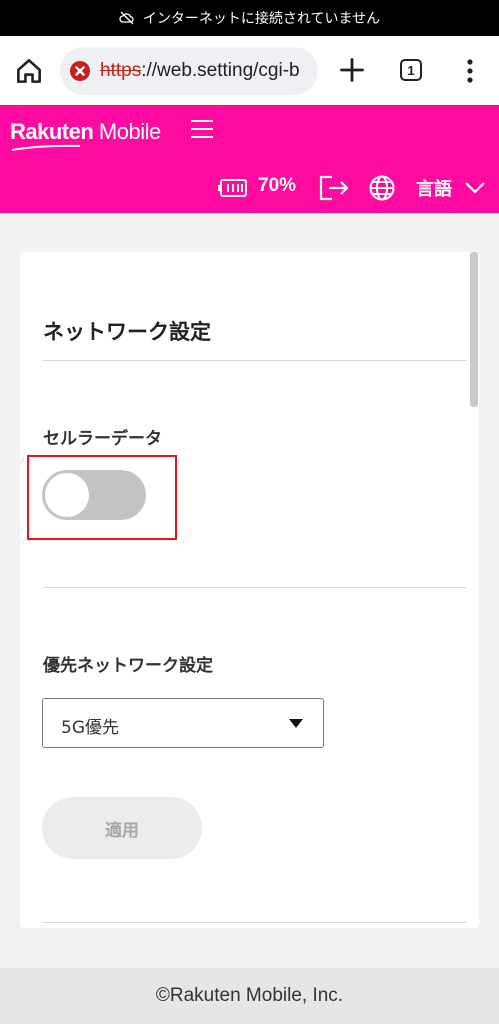 The height and width of the screenshot is (1024, 499). I want to click on chevron-down-icon, so click(475, 188).